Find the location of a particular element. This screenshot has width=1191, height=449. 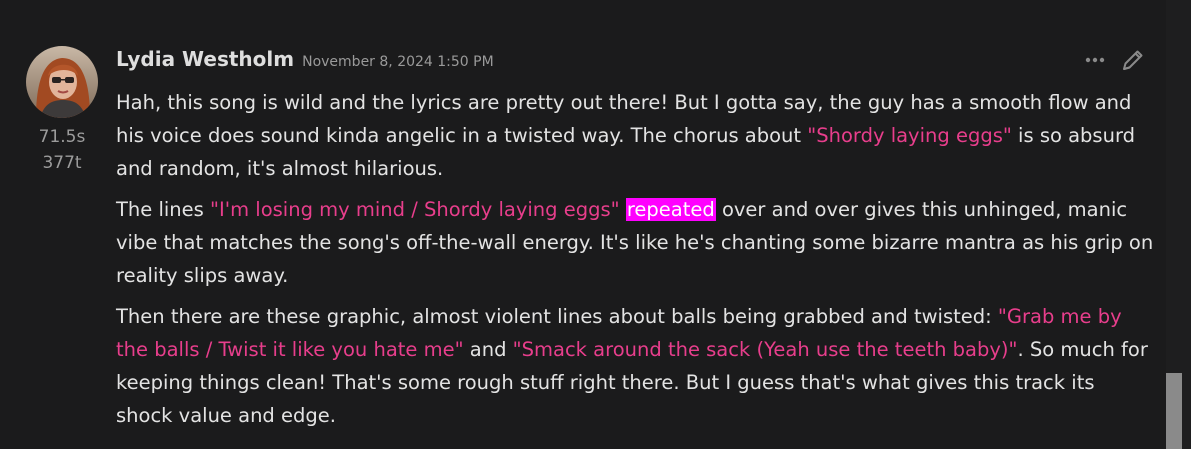

message-text: and is located at coordinates (488, 349).